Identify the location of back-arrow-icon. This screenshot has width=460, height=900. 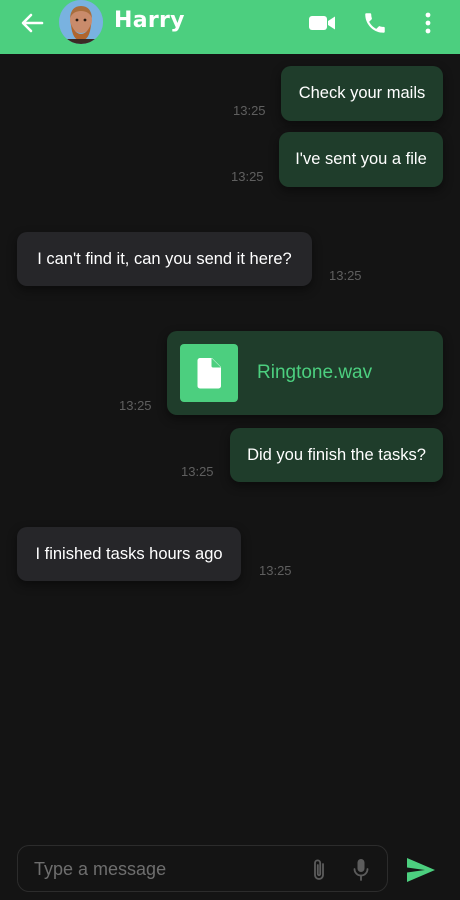
(32, 23).